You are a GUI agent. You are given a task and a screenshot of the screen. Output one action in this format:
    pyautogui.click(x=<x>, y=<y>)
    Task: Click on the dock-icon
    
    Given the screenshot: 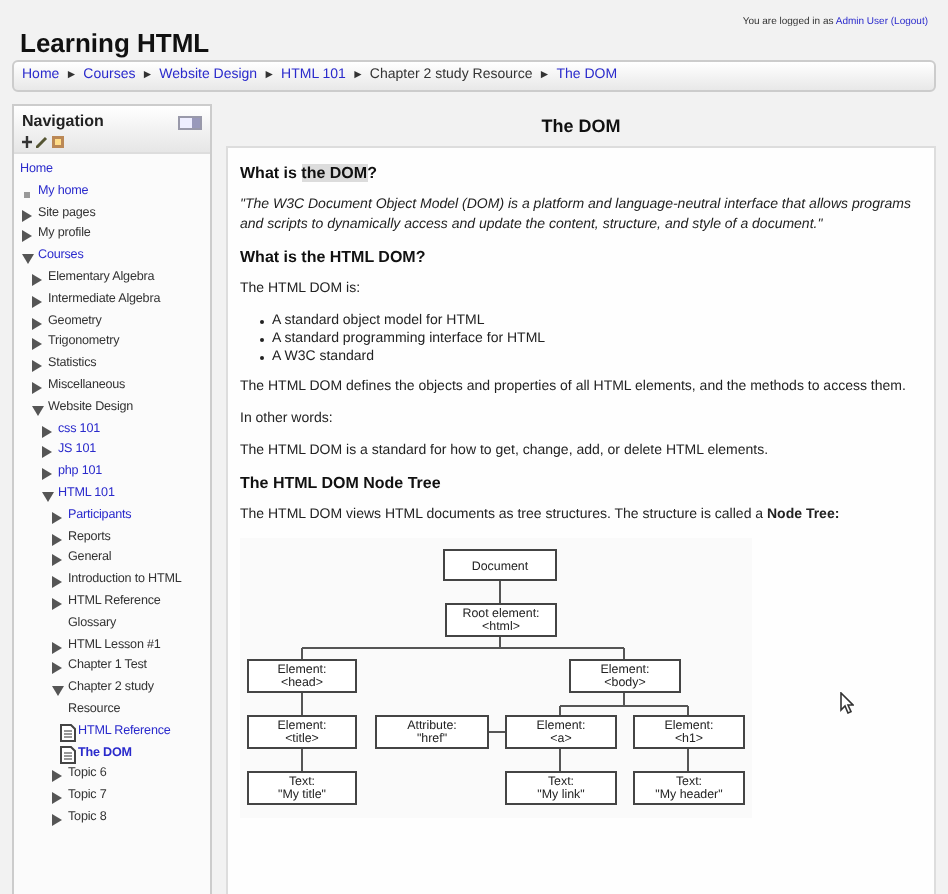 What is the action you would take?
    pyautogui.click(x=190, y=122)
    